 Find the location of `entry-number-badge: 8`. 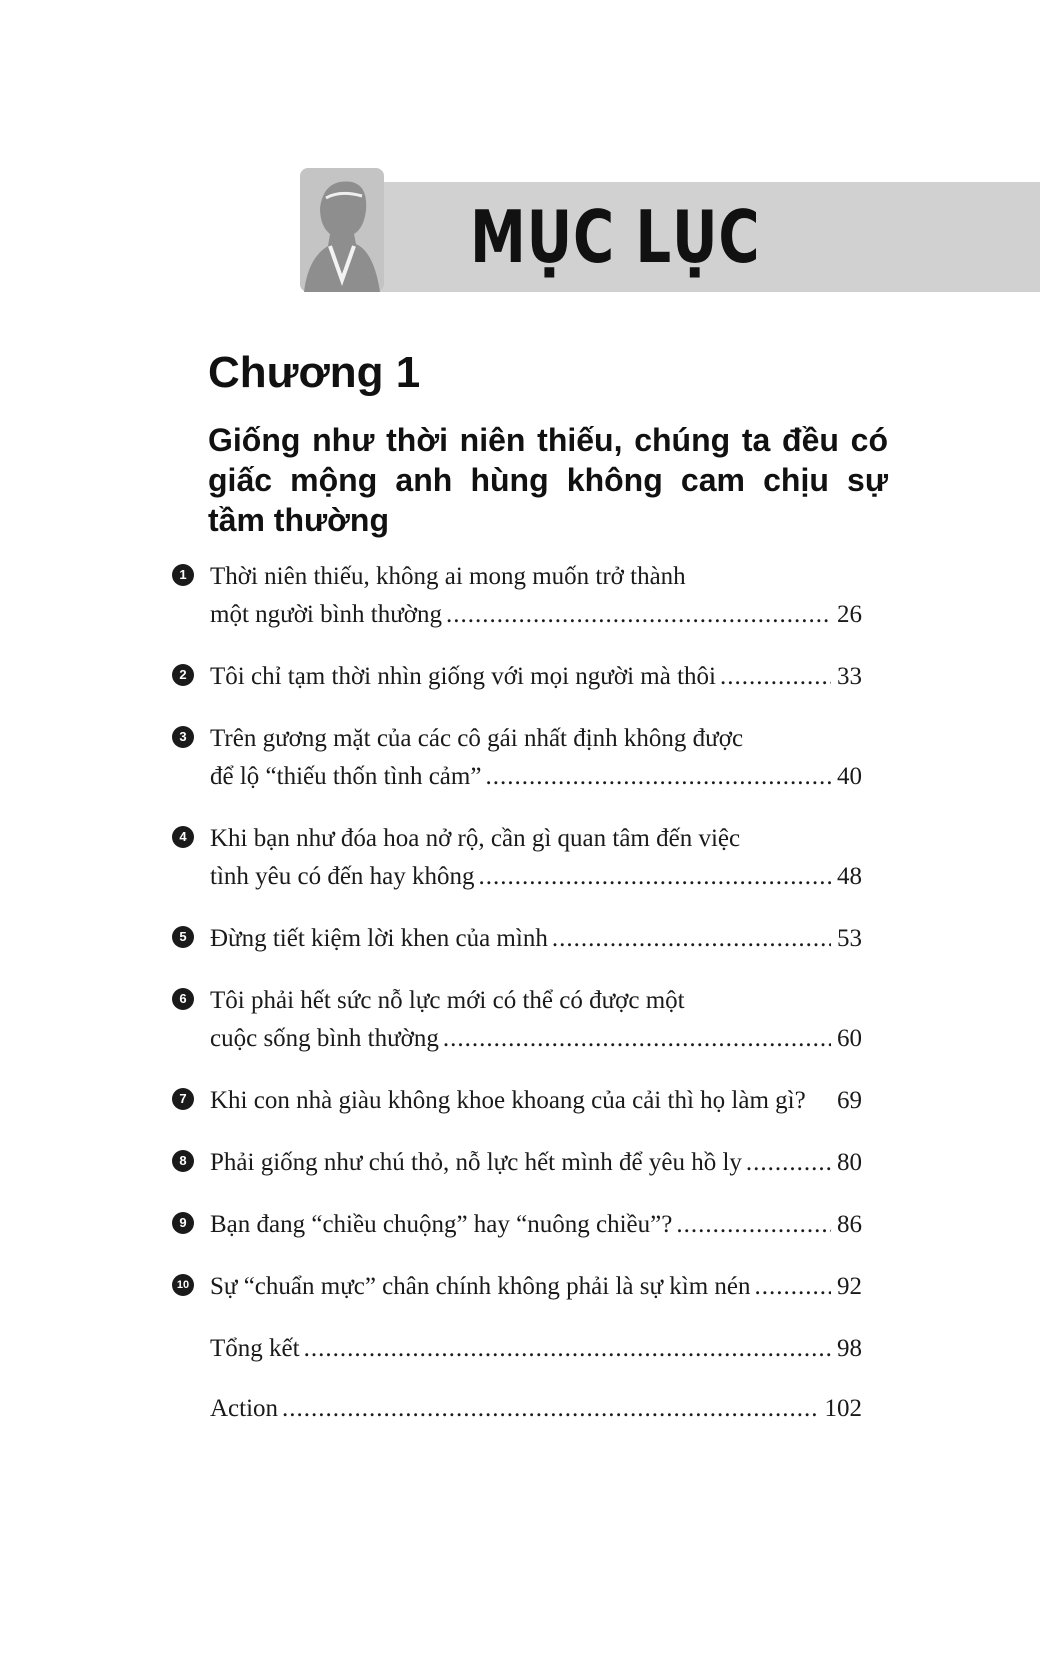

entry-number-badge: 8 is located at coordinates (183, 1161).